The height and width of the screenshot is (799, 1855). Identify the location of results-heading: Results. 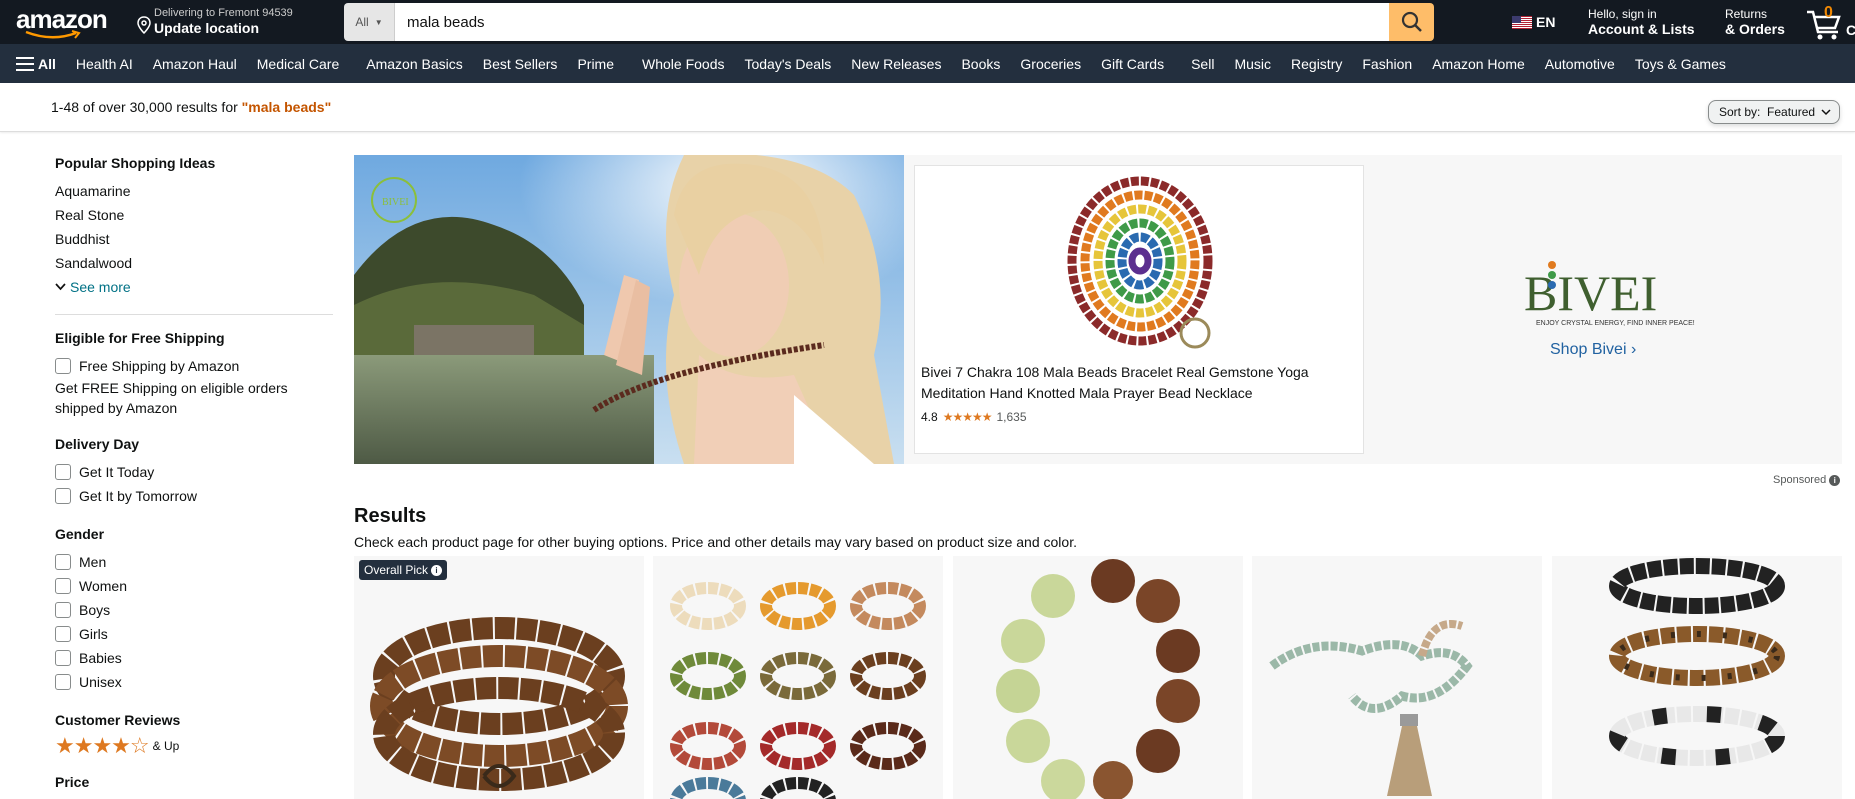
(390, 516).